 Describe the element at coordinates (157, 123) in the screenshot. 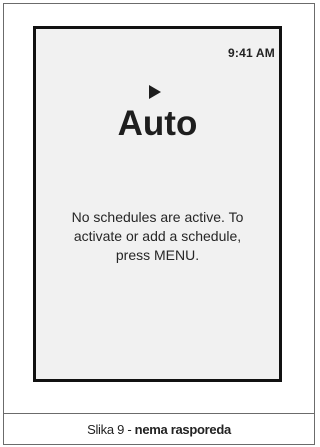

I see `mode-title: Auto` at that location.